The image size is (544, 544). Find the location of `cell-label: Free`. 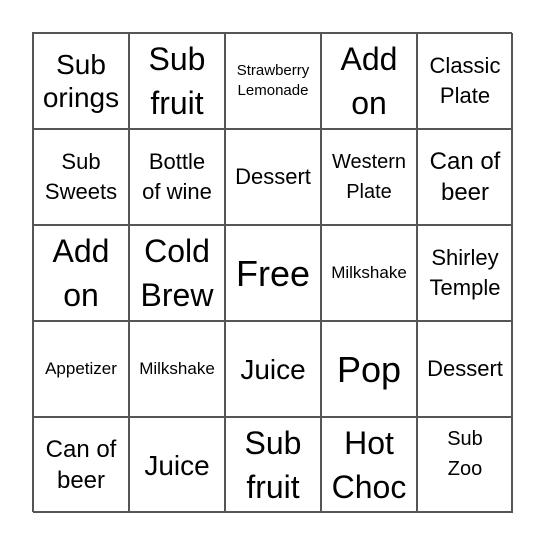

cell-label: Free is located at coordinates (273, 273).